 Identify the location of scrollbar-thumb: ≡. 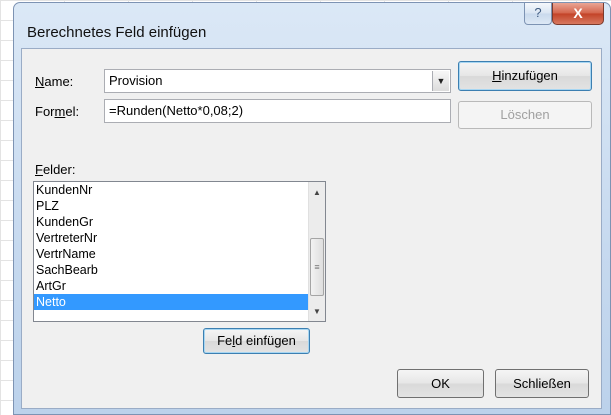
(317, 267).